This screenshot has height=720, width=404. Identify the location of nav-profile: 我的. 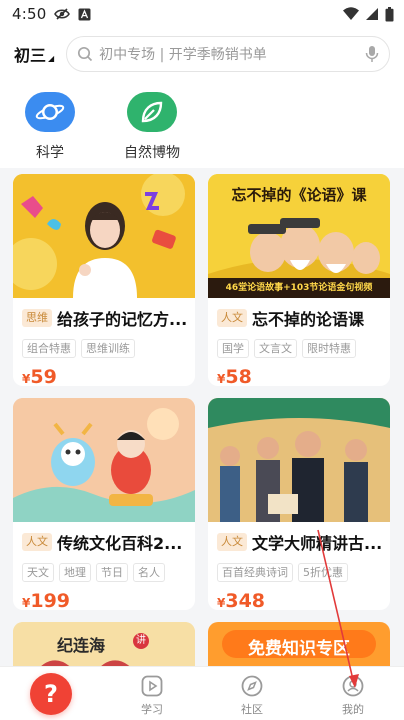
(353, 693).